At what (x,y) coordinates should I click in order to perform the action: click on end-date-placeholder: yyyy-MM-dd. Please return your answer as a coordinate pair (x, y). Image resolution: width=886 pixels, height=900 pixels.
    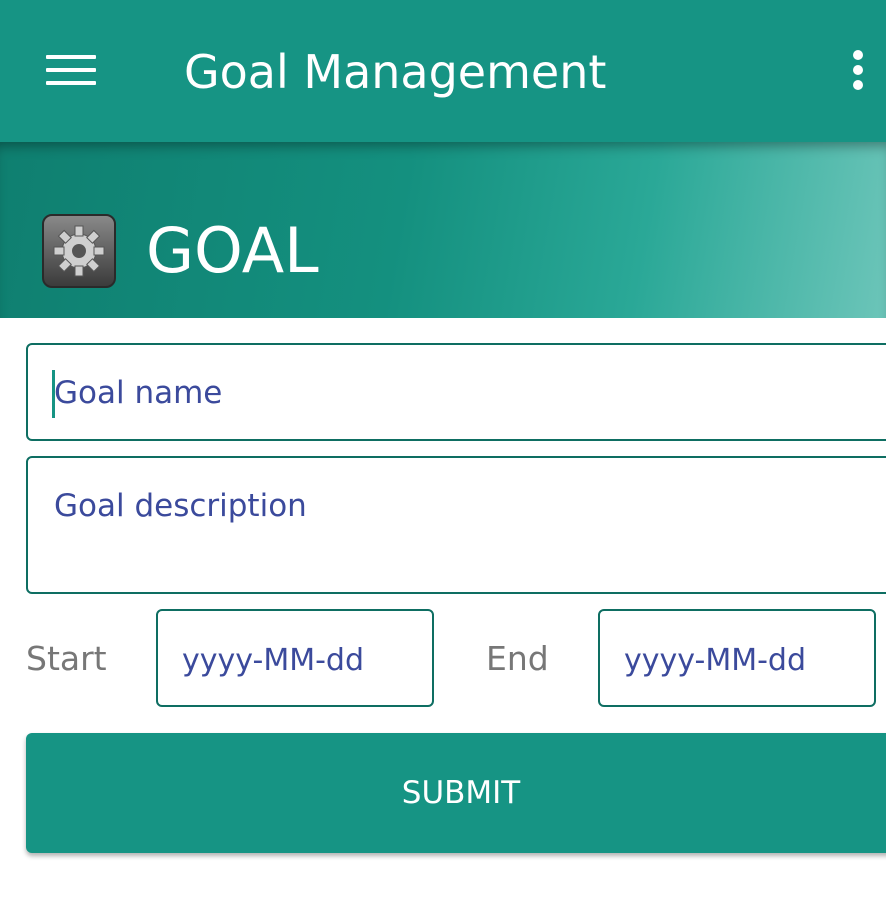
    Looking at the image, I should click on (715, 660).